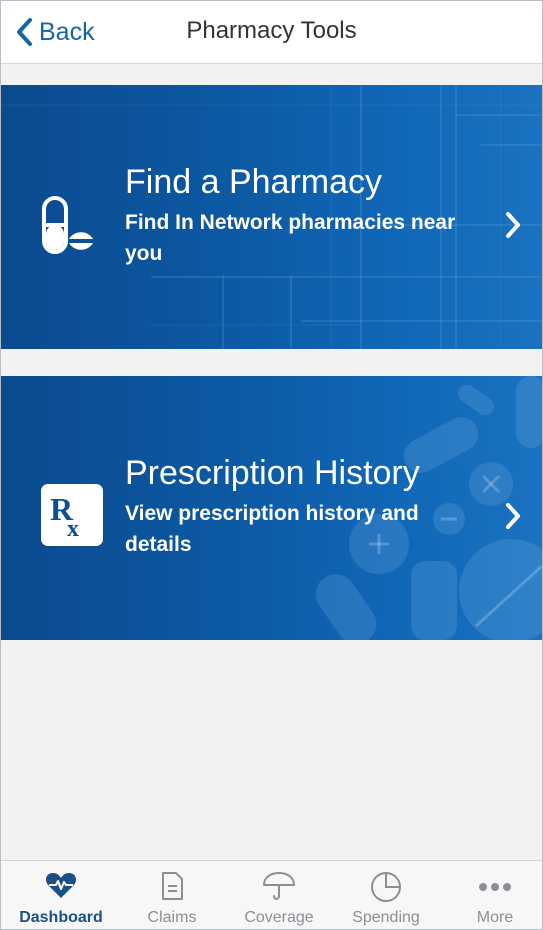 The height and width of the screenshot is (930, 543). I want to click on svg-text: x, so click(73, 529).